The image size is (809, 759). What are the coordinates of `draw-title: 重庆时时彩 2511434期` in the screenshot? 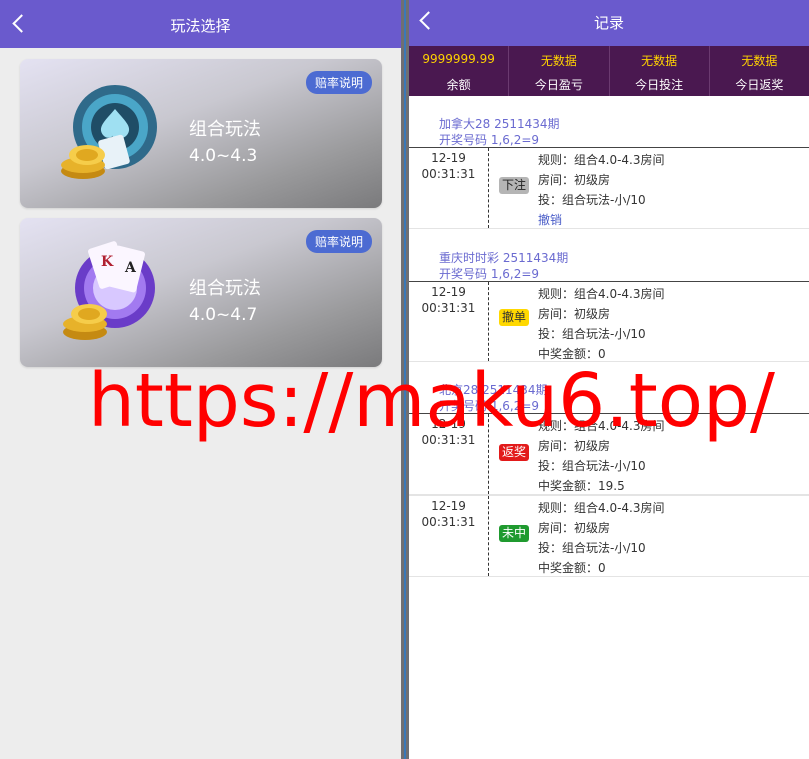 It's located at (504, 258).